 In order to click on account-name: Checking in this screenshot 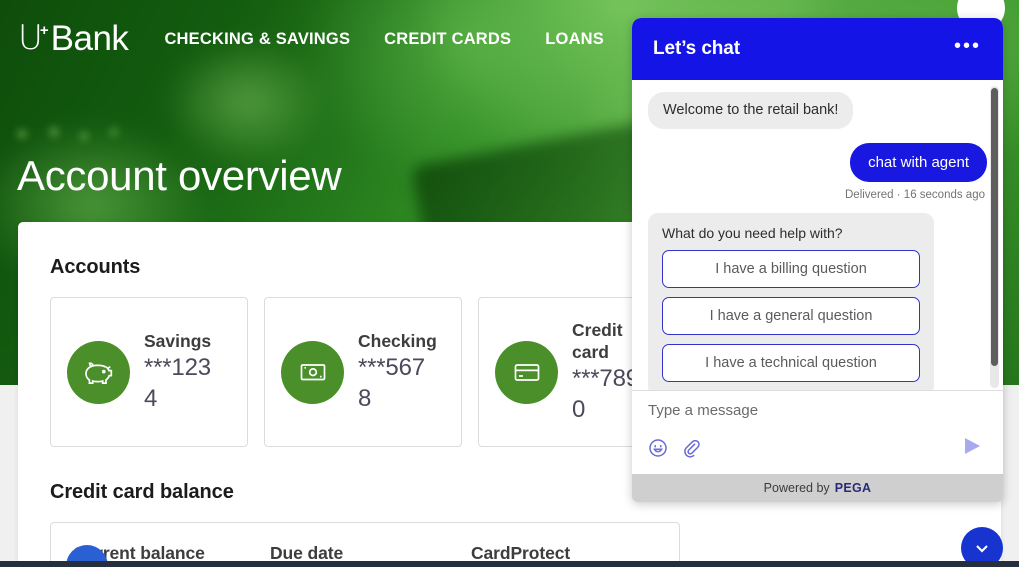, I will do `click(397, 341)`.